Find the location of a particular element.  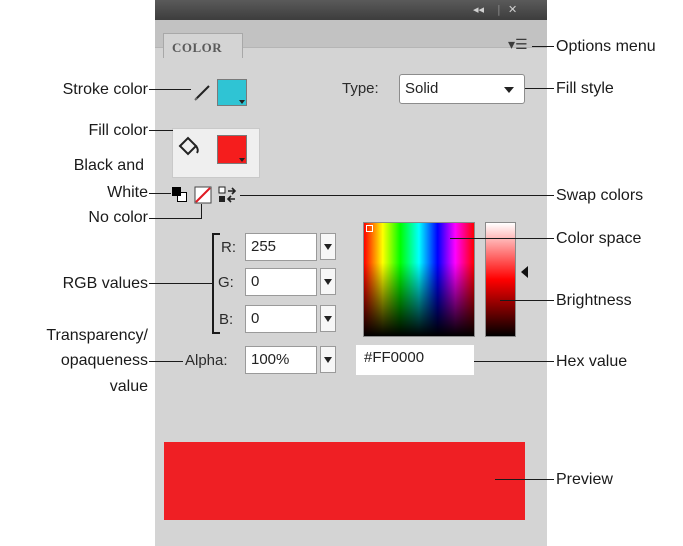

g-label: G: is located at coordinates (226, 282).